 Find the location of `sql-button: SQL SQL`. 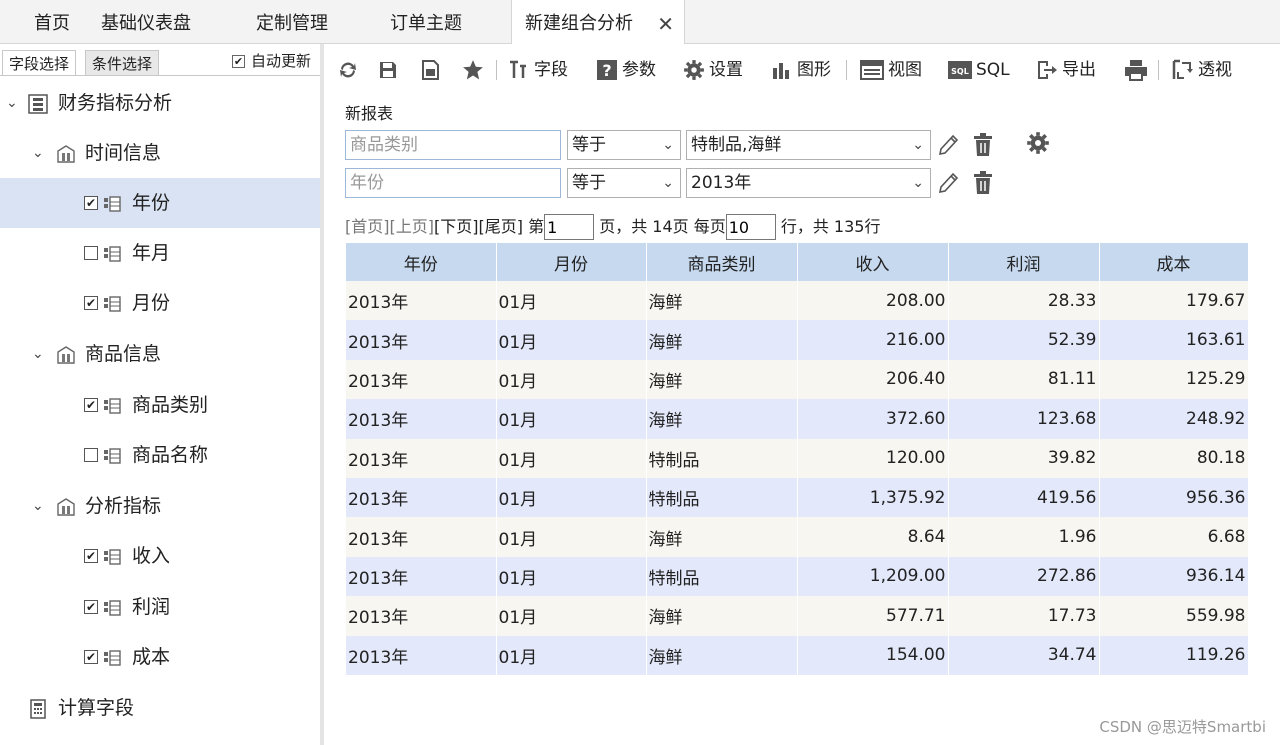

sql-button: SQL SQL is located at coordinates (979, 70).